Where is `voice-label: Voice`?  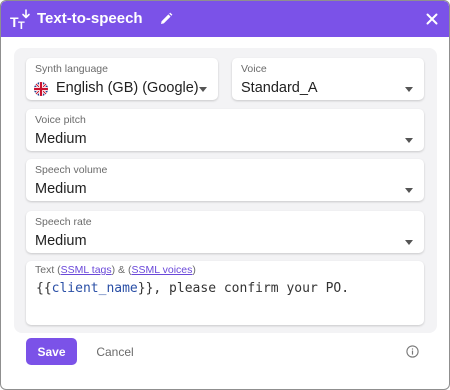
voice-label: Voice is located at coordinates (254, 69).